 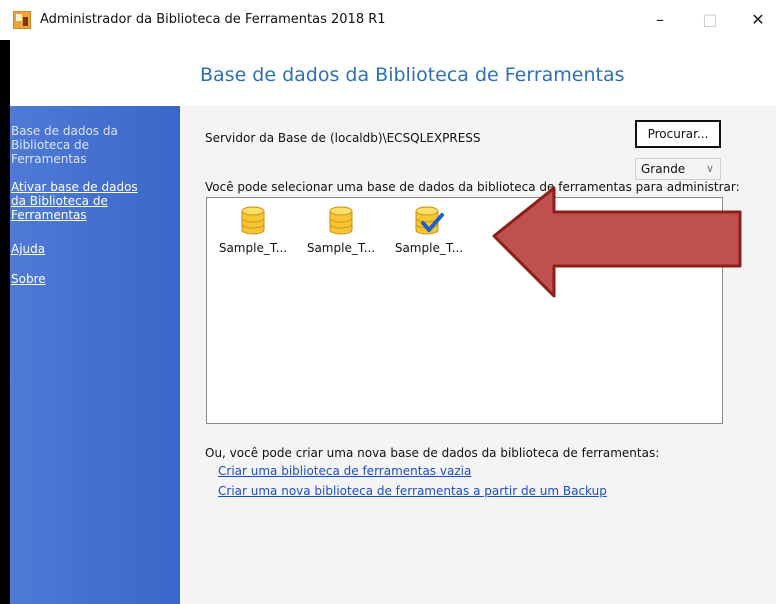 I want to click on sidebar-item-about: Sobre, so click(x=28, y=279).